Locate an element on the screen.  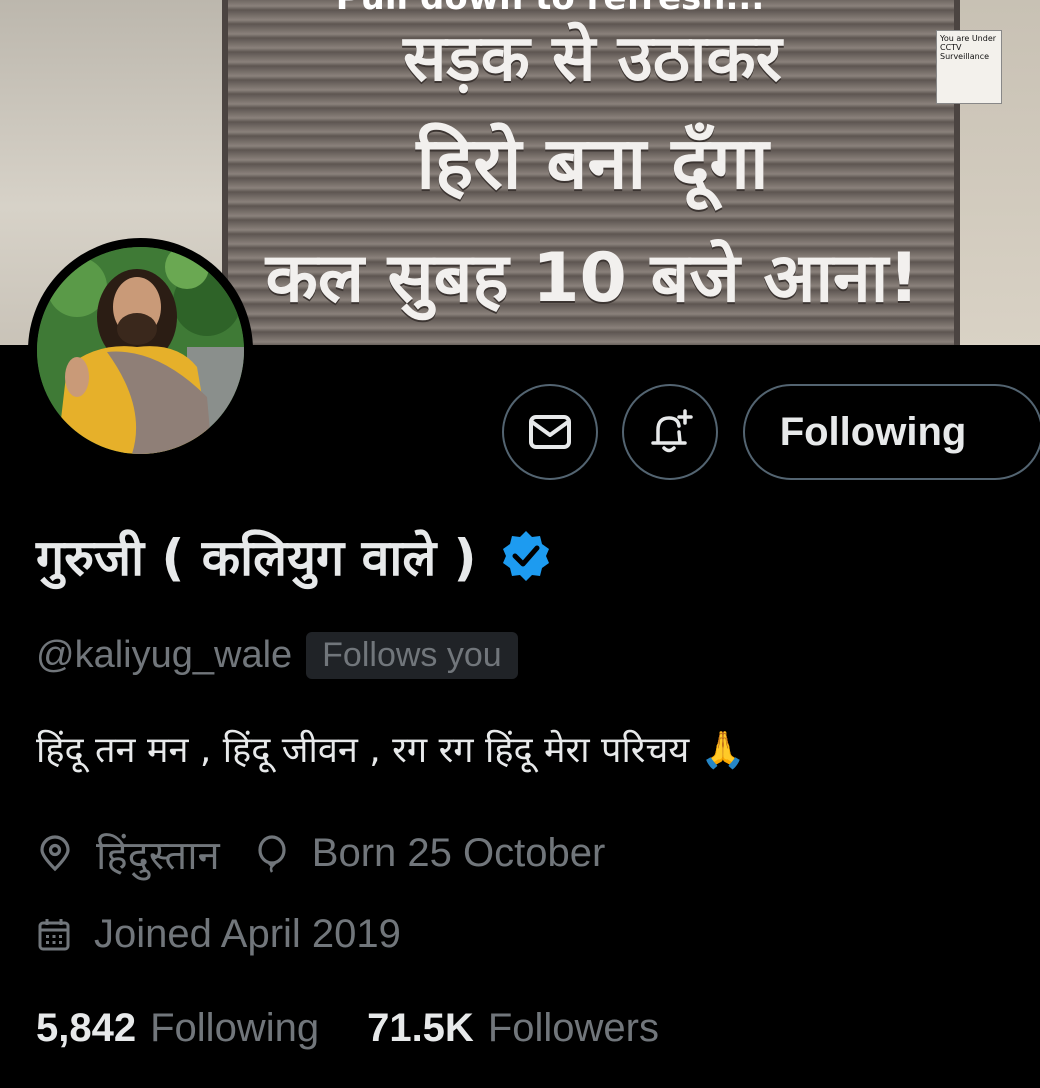
cctv-notice: You are Under CCTV Surveillance is located at coordinates (969, 67).